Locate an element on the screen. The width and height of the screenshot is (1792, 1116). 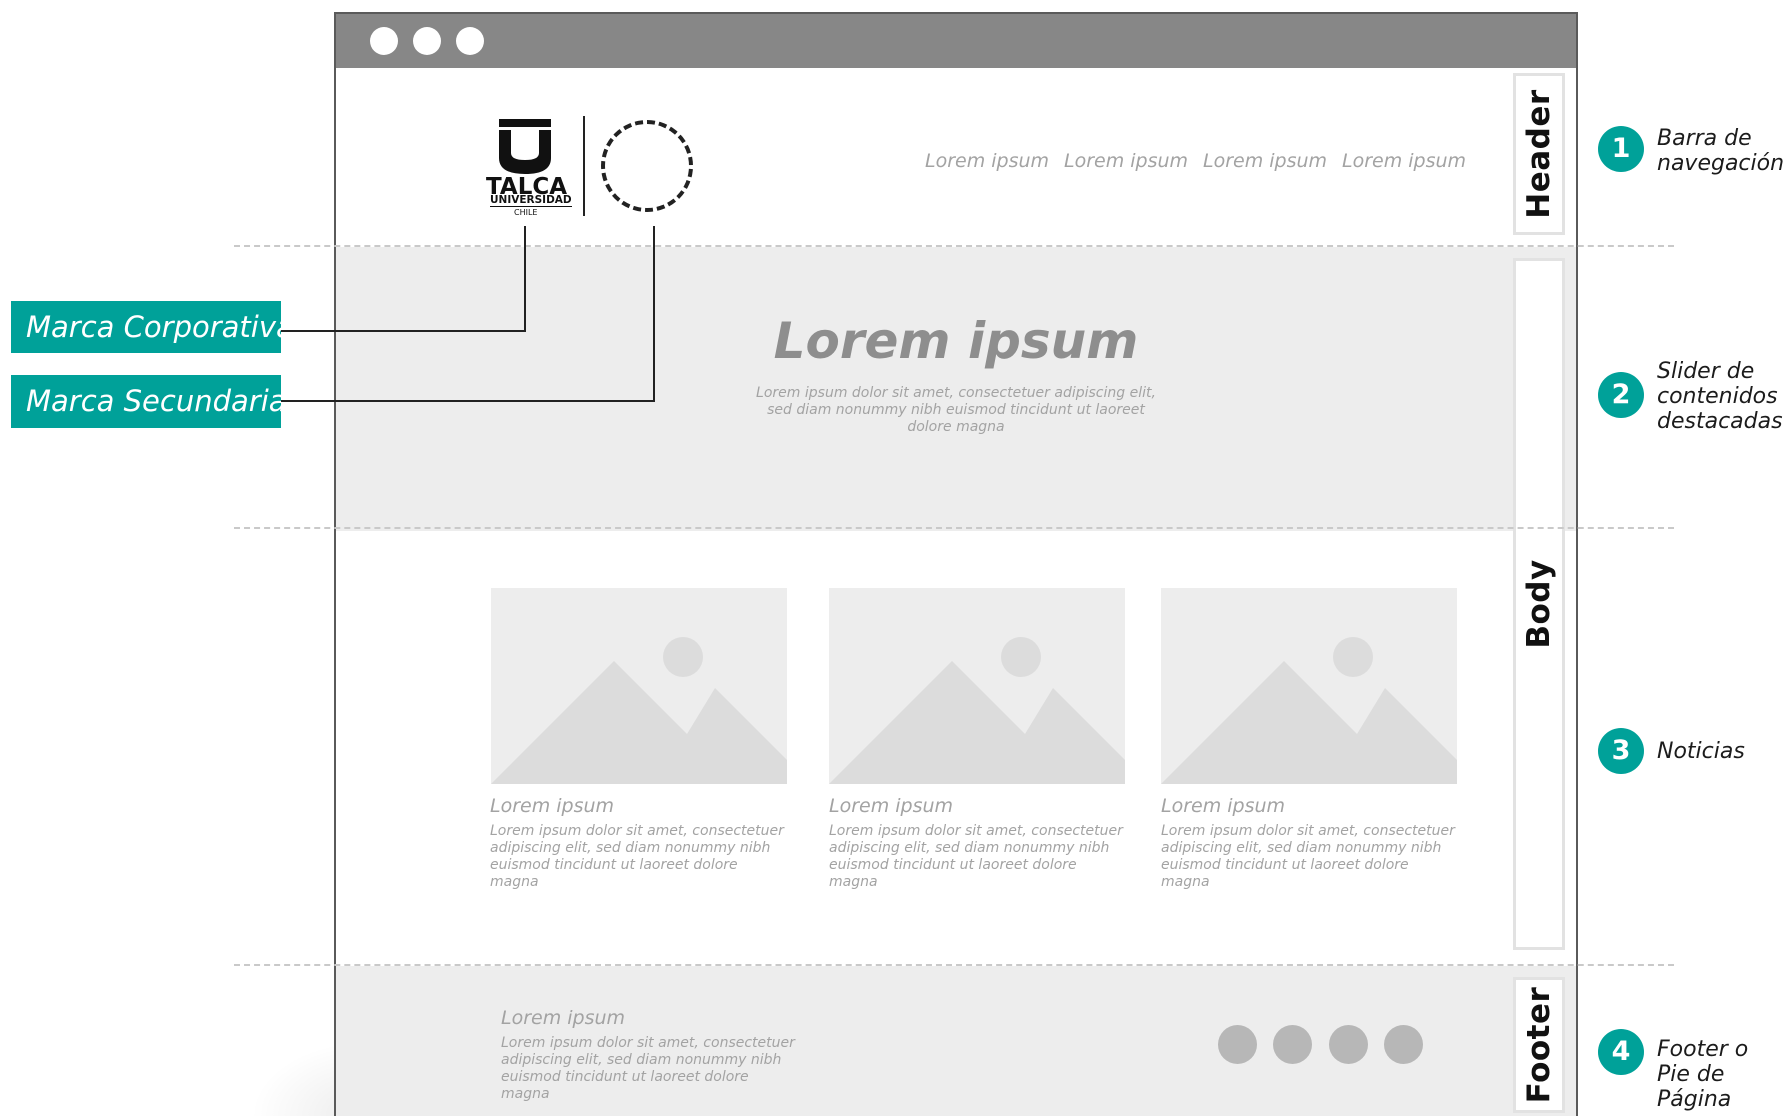
header-section-label: Header is located at coordinates (1539, 154).